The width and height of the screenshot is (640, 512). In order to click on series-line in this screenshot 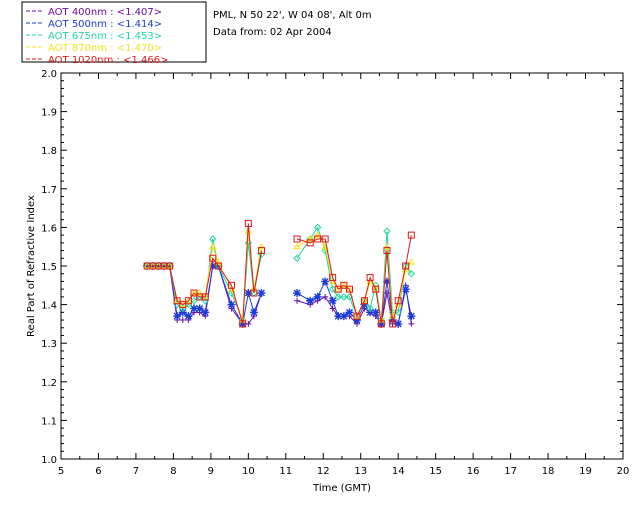, I will do `click(279, 274)`.